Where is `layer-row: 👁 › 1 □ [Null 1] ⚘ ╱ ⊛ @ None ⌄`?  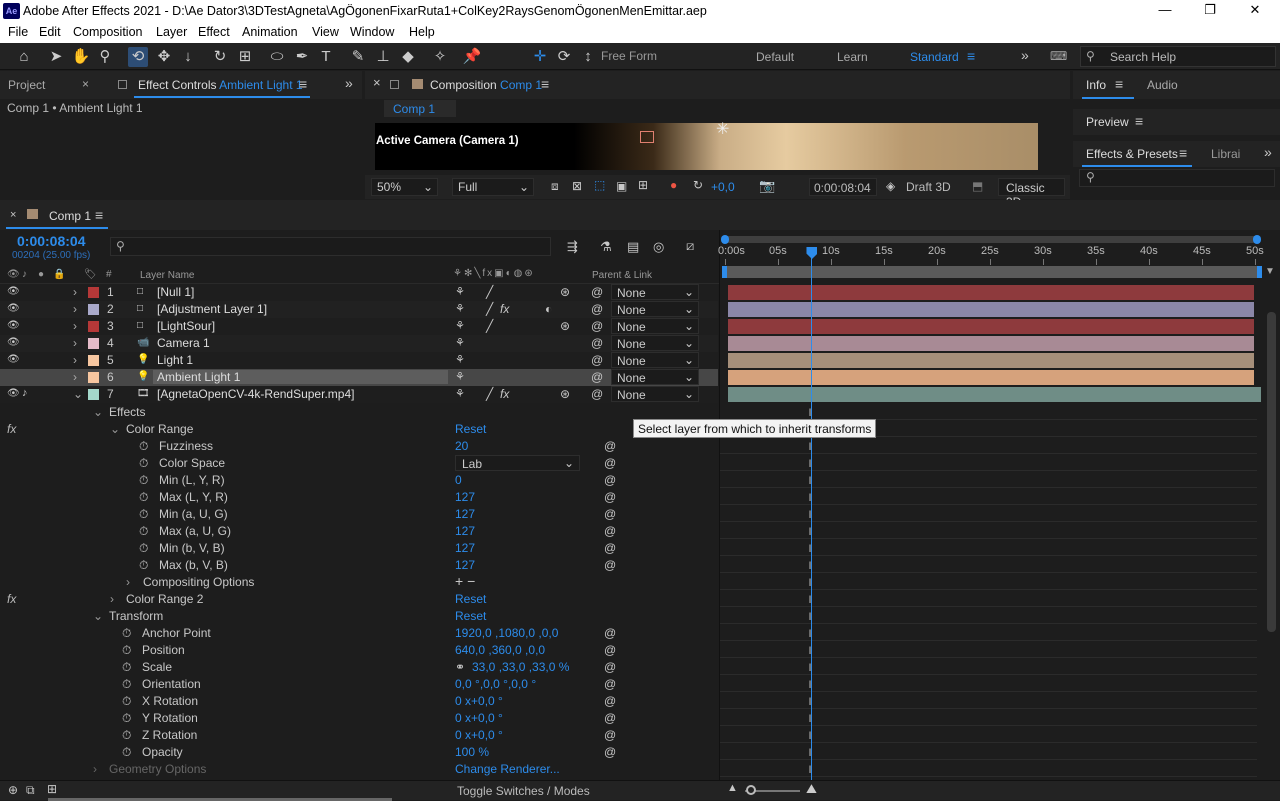 layer-row: 👁 › 1 □ [Null 1] ⚘ ╱ ⊛ @ None ⌄ is located at coordinates (359, 292).